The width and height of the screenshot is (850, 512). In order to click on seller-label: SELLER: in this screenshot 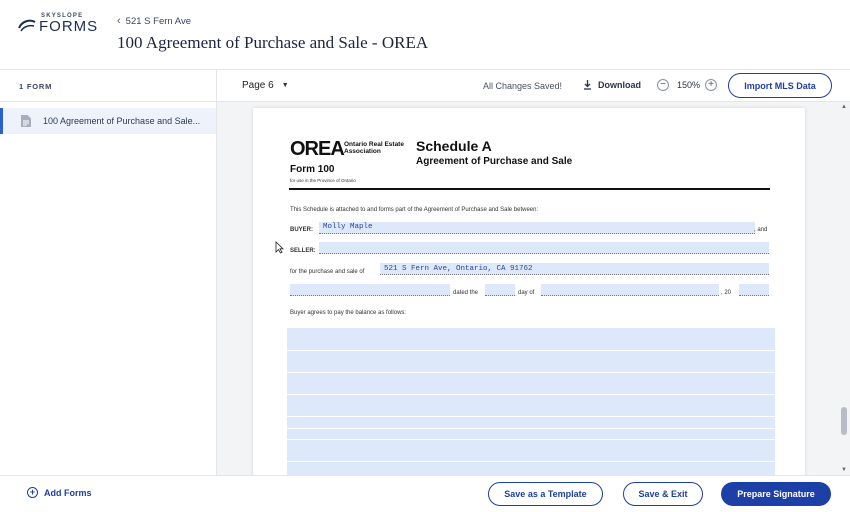, I will do `click(303, 251)`.